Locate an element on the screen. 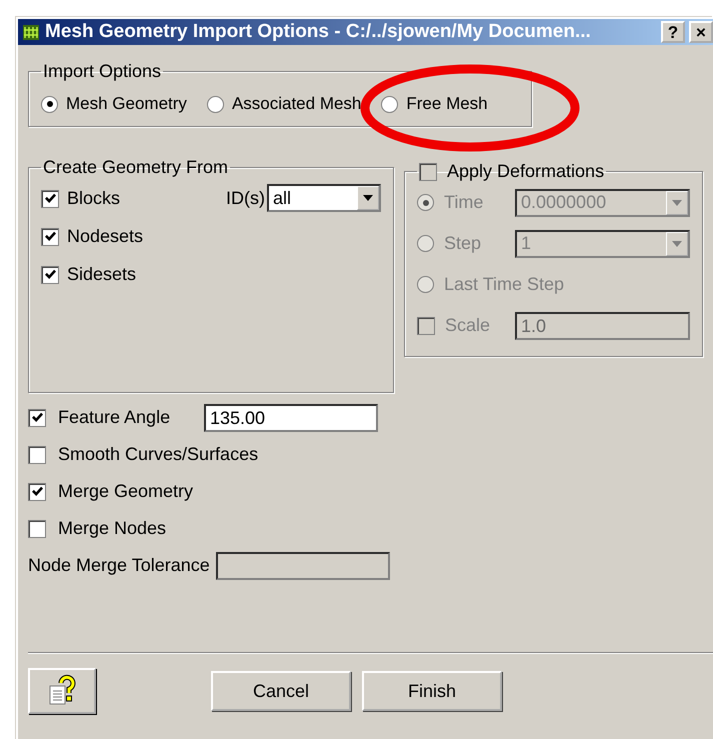 Image resolution: width=713 pixels, height=739 pixels. option-label: Time is located at coordinates (464, 202).